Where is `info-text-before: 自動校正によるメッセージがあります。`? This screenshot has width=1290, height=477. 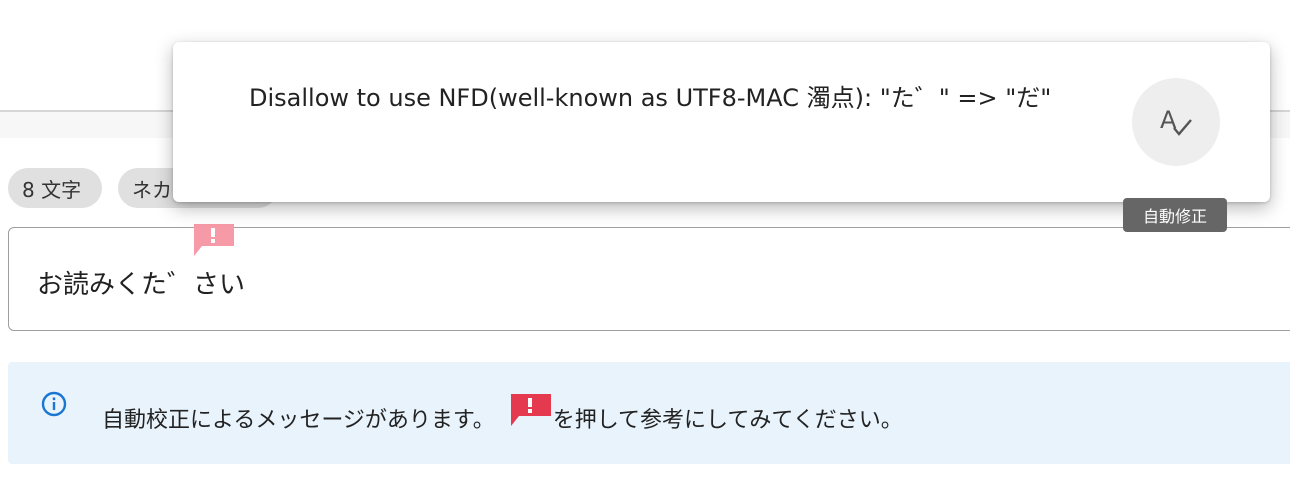
info-text-before: 自動校正によるメッセージがあります。 is located at coordinates (298, 420).